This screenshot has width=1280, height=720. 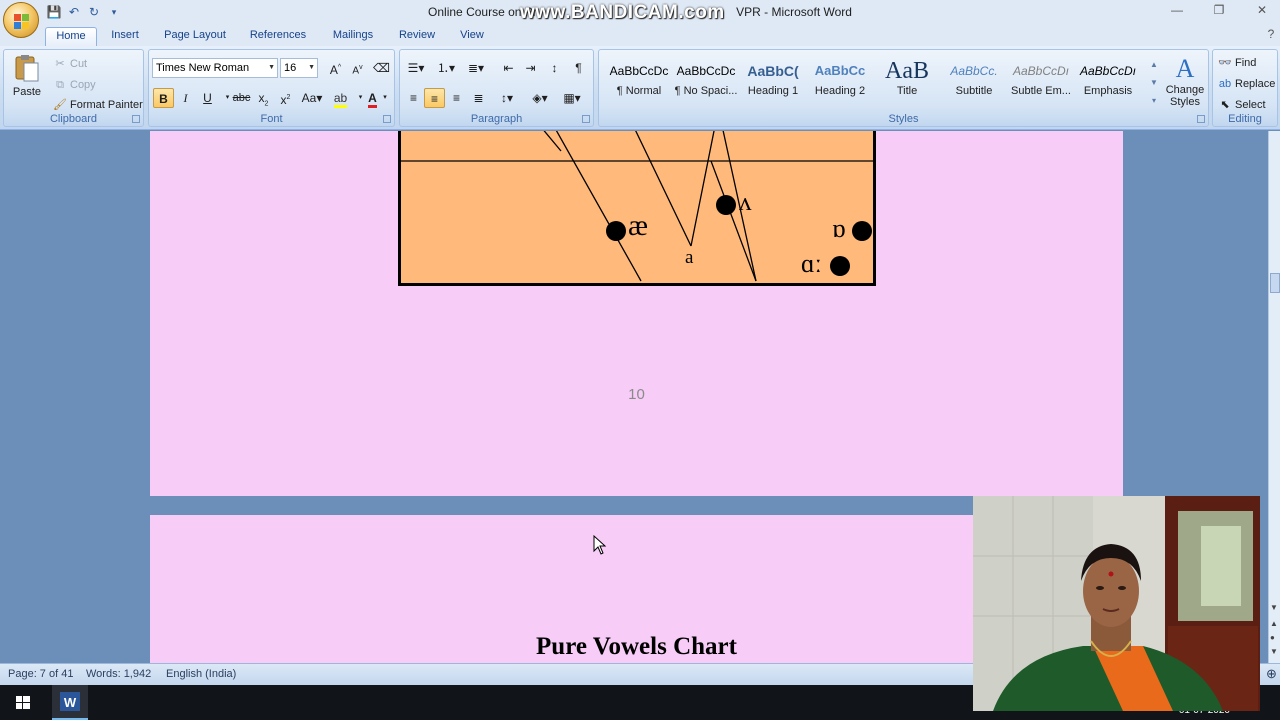 I want to click on scrollbar-thumb, so click(x=1275, y=283).